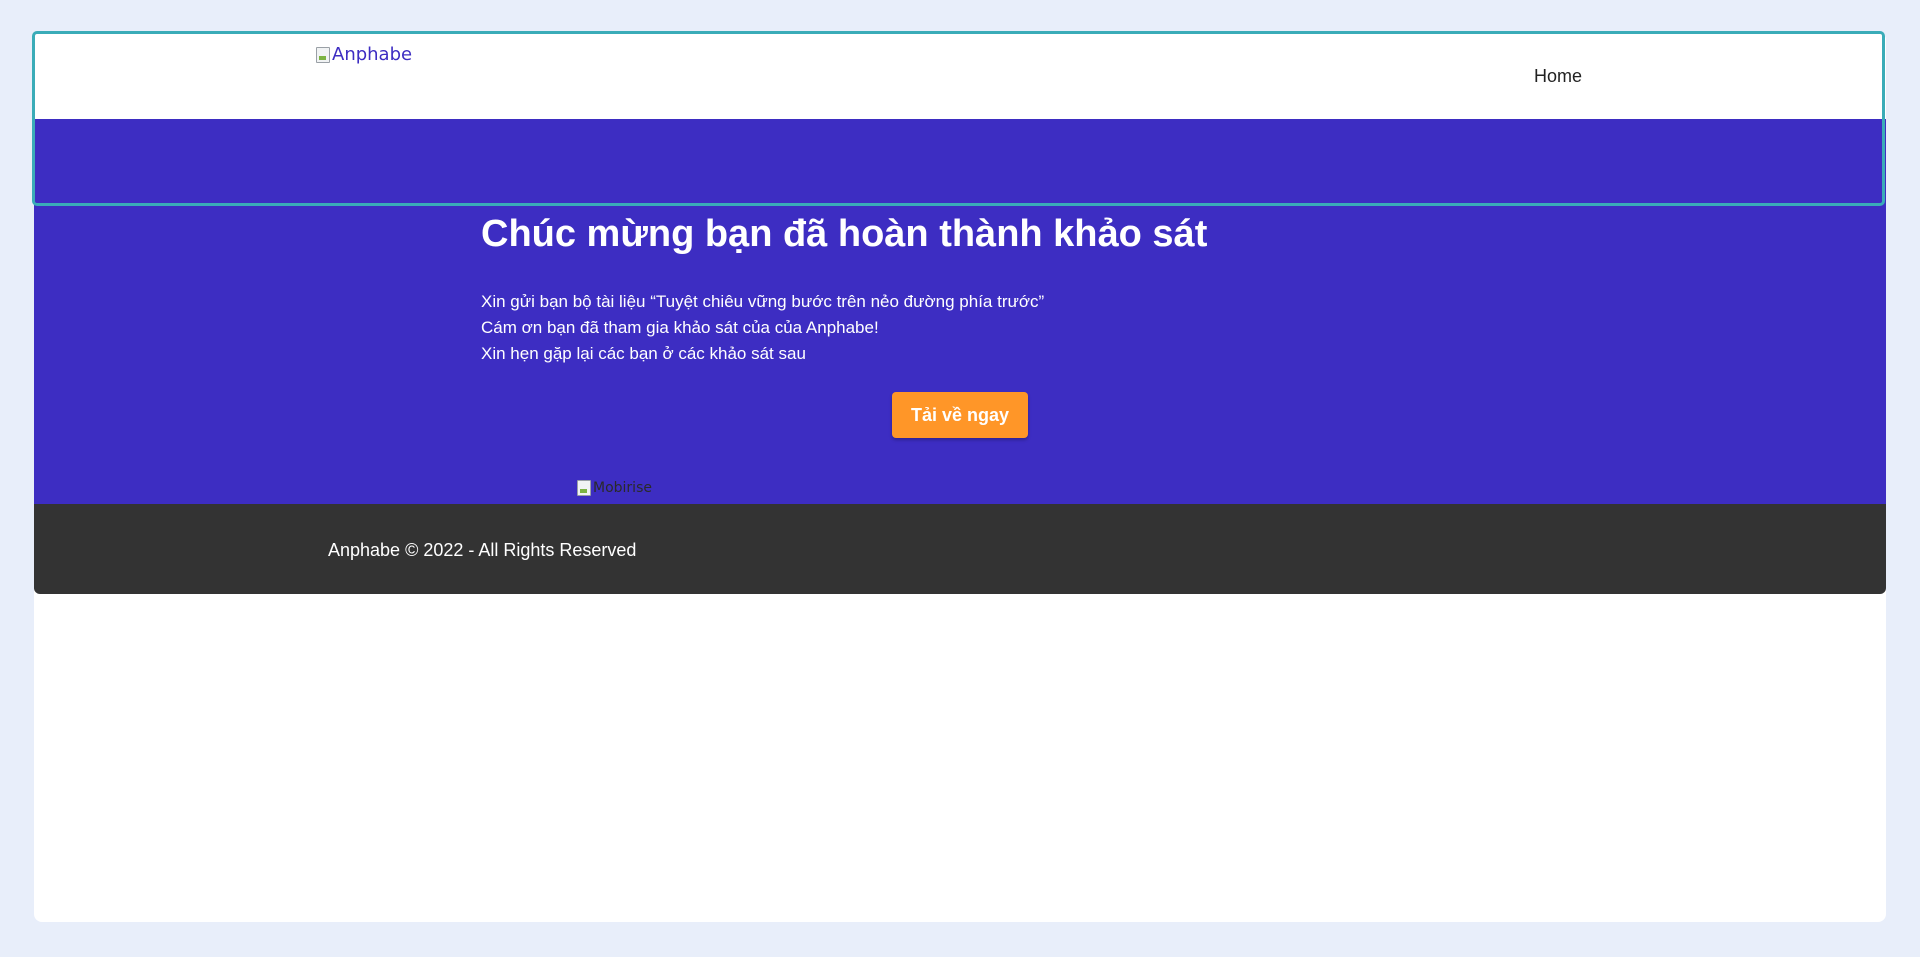 The width and height of the screenshot is (1920, 957). What do you see at coordinates (960, 75) in the screenshot?
I see `site-header: Anphabe Home` at bounding box center [960, 75].